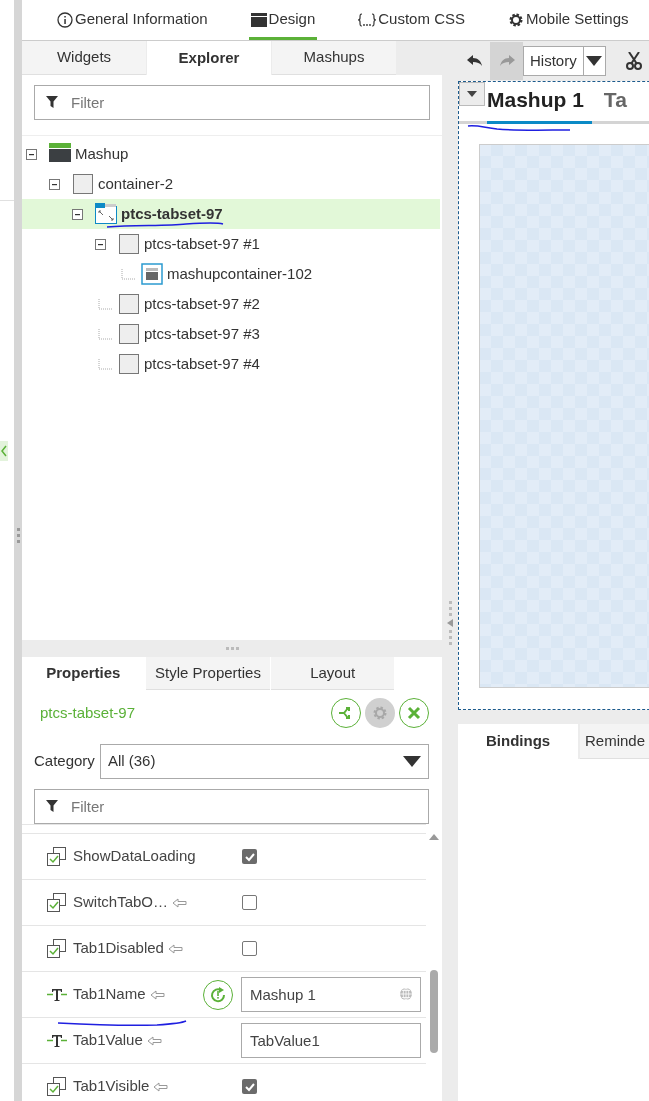  What do you see at coordinates (88, 712) in the screenshot?
I see `widget-name: ptcs-tabset-97` at bounding box center [88, 712].